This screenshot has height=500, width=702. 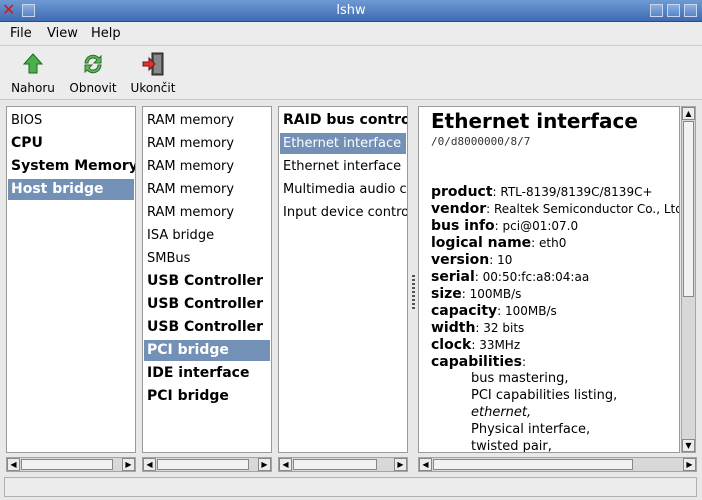 What do you see at coordinates (33, 64) in the screenshot?
I see `up-arrow-icon` at bounding box center [33, 64].